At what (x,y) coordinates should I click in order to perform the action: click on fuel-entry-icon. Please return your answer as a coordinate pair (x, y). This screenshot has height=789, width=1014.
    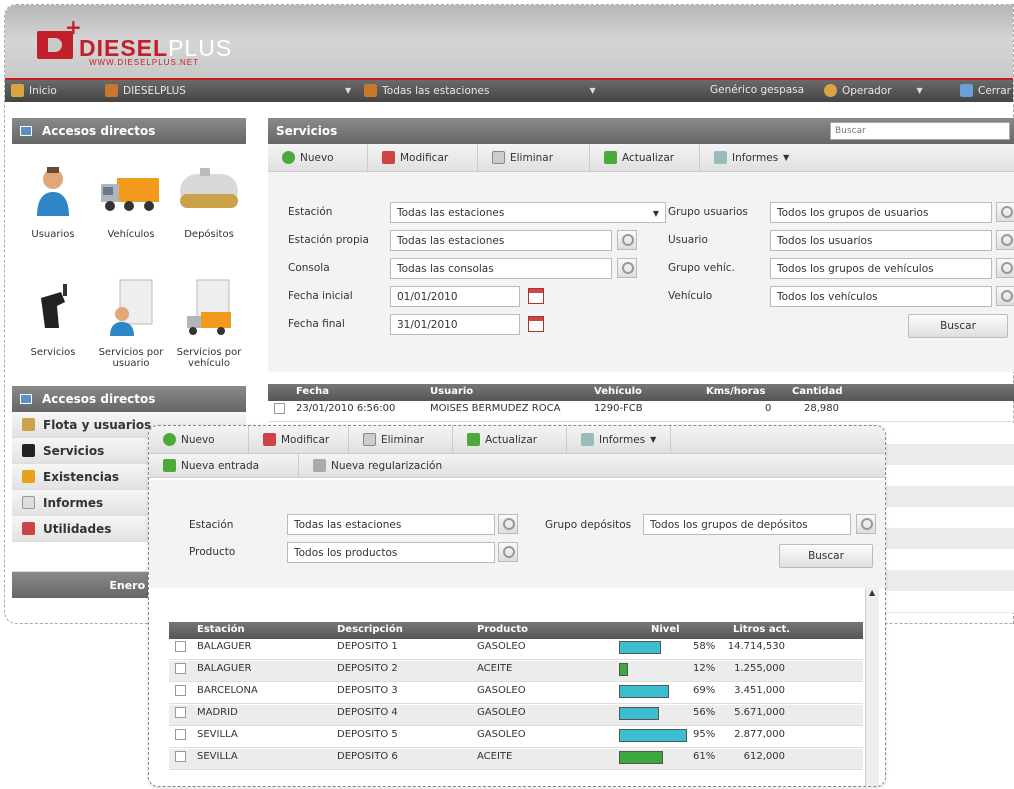
    Looking at the image, I should click on (169, 465).